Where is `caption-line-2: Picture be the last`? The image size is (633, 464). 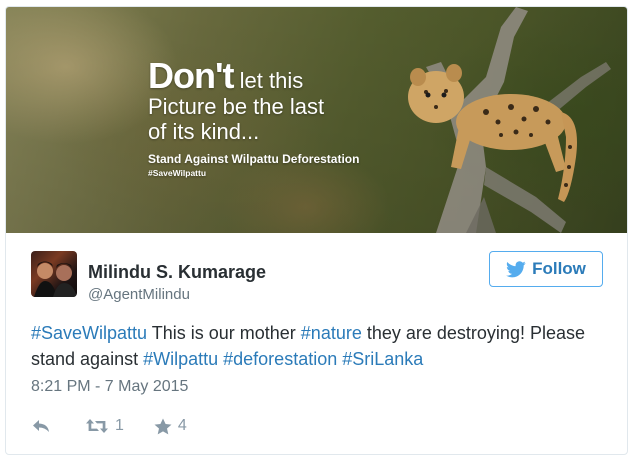 caption-line-2: Picture be the last is located at coordinates (236, 106).